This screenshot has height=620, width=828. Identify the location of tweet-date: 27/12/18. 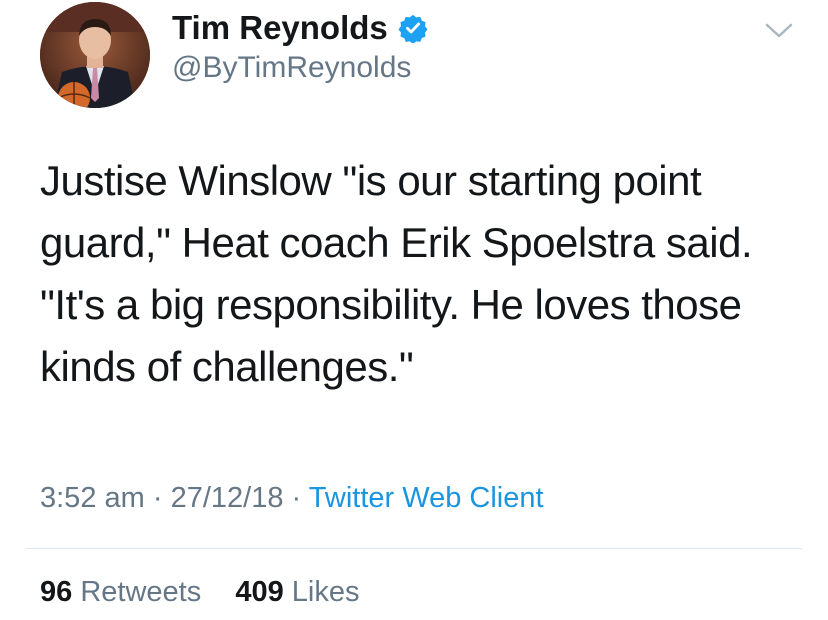
(227, 498).